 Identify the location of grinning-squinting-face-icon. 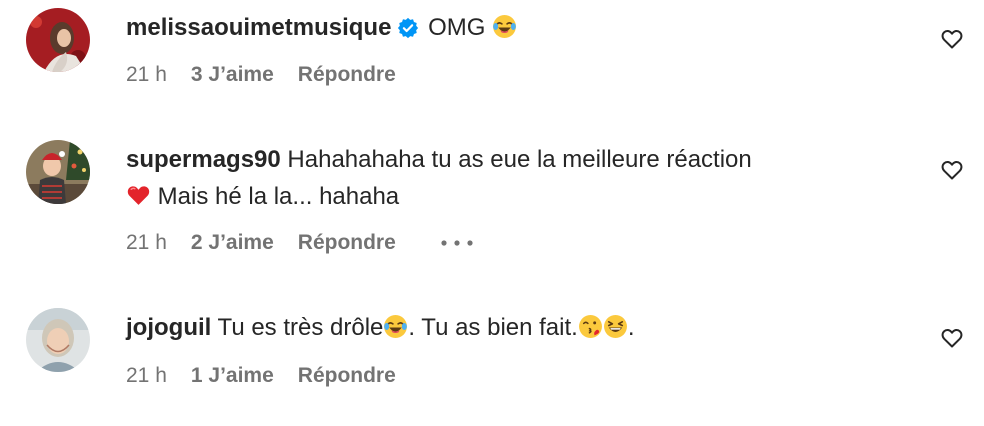
(615, 325).